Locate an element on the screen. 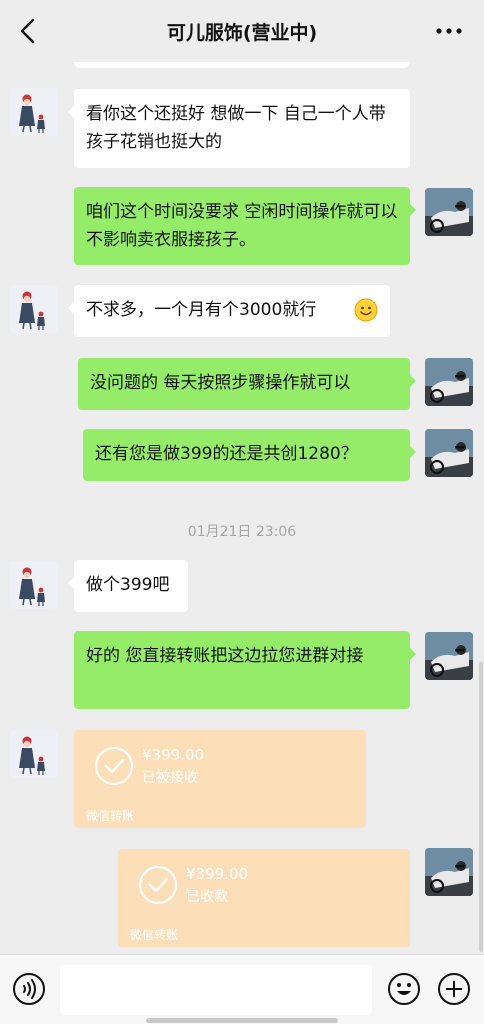 The width and height of the screenshot is (484, 1024). incoming-message-bubble: 看你这个还挺好 想做一下 自己一个人带孩子花销也挺大的 is located at coordinates (239, 128).